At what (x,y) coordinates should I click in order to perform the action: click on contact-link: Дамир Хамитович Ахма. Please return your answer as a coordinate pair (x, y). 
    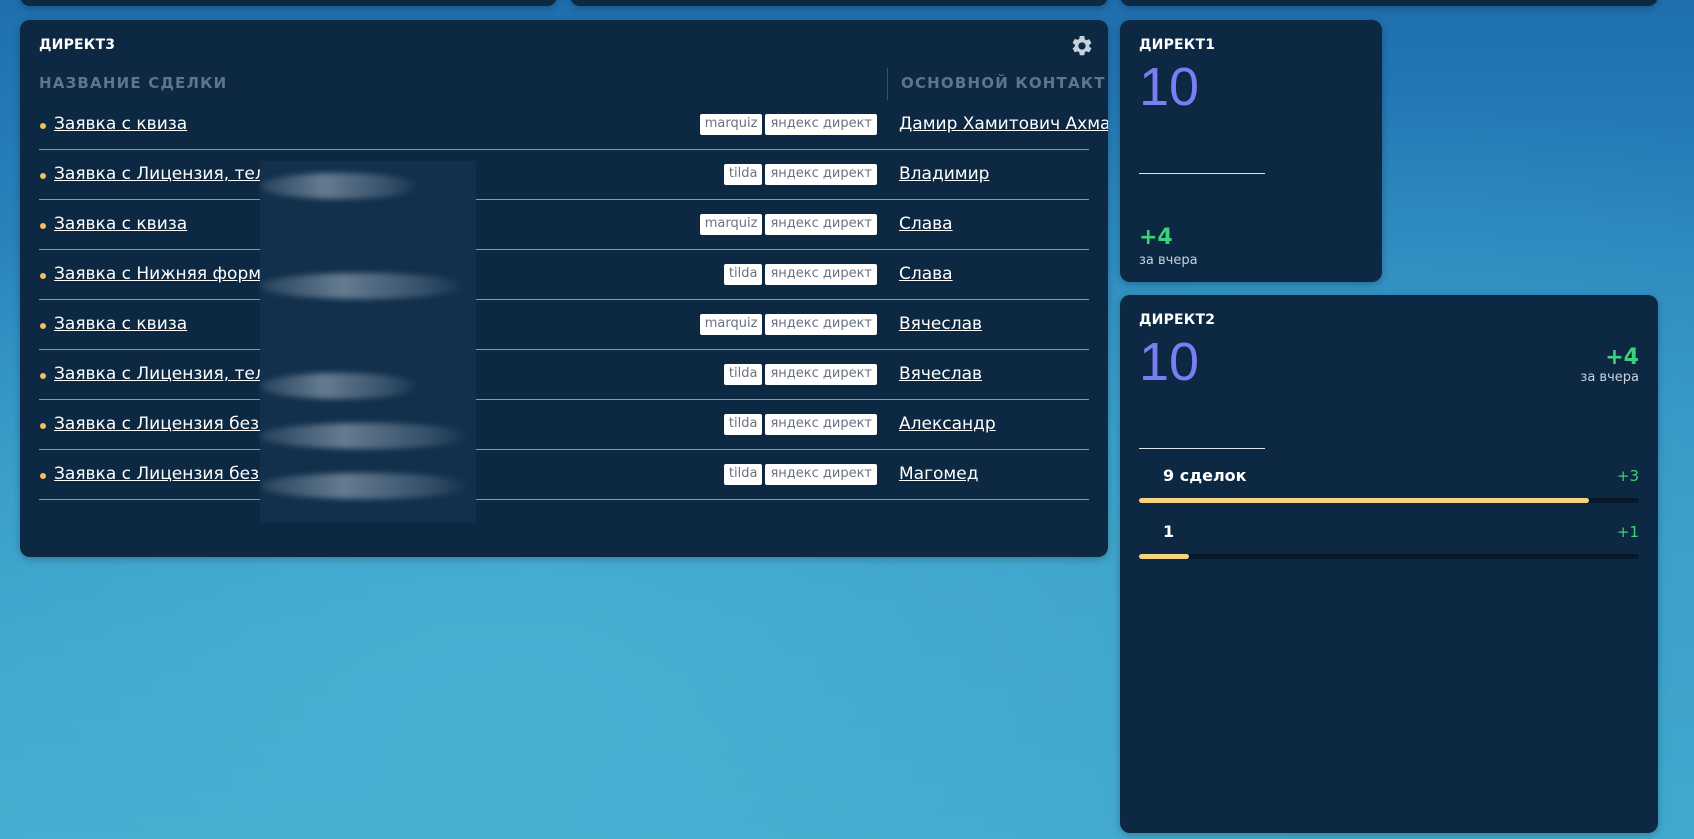
    Looking at the image, I should click on (1003, 124).